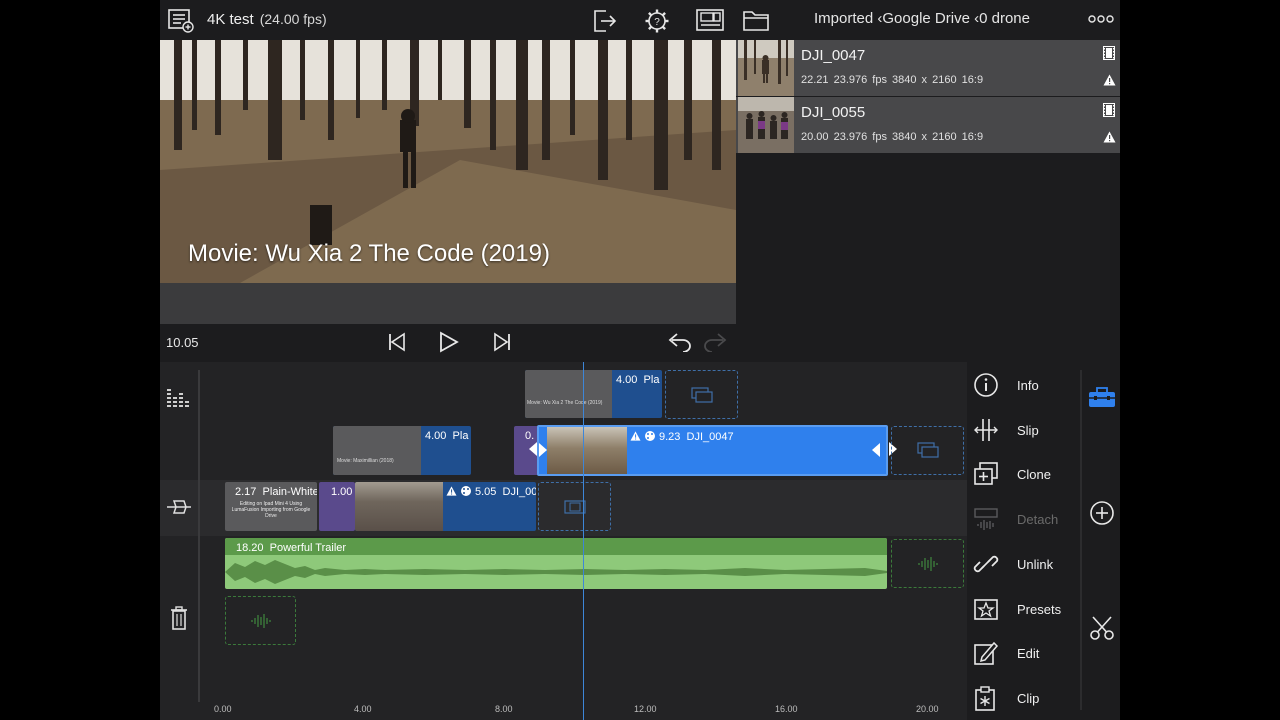  Describe the element at coordinates (445, 506) in the screenshot. I see `video-clip: 5.05 DJI_00` at that location.